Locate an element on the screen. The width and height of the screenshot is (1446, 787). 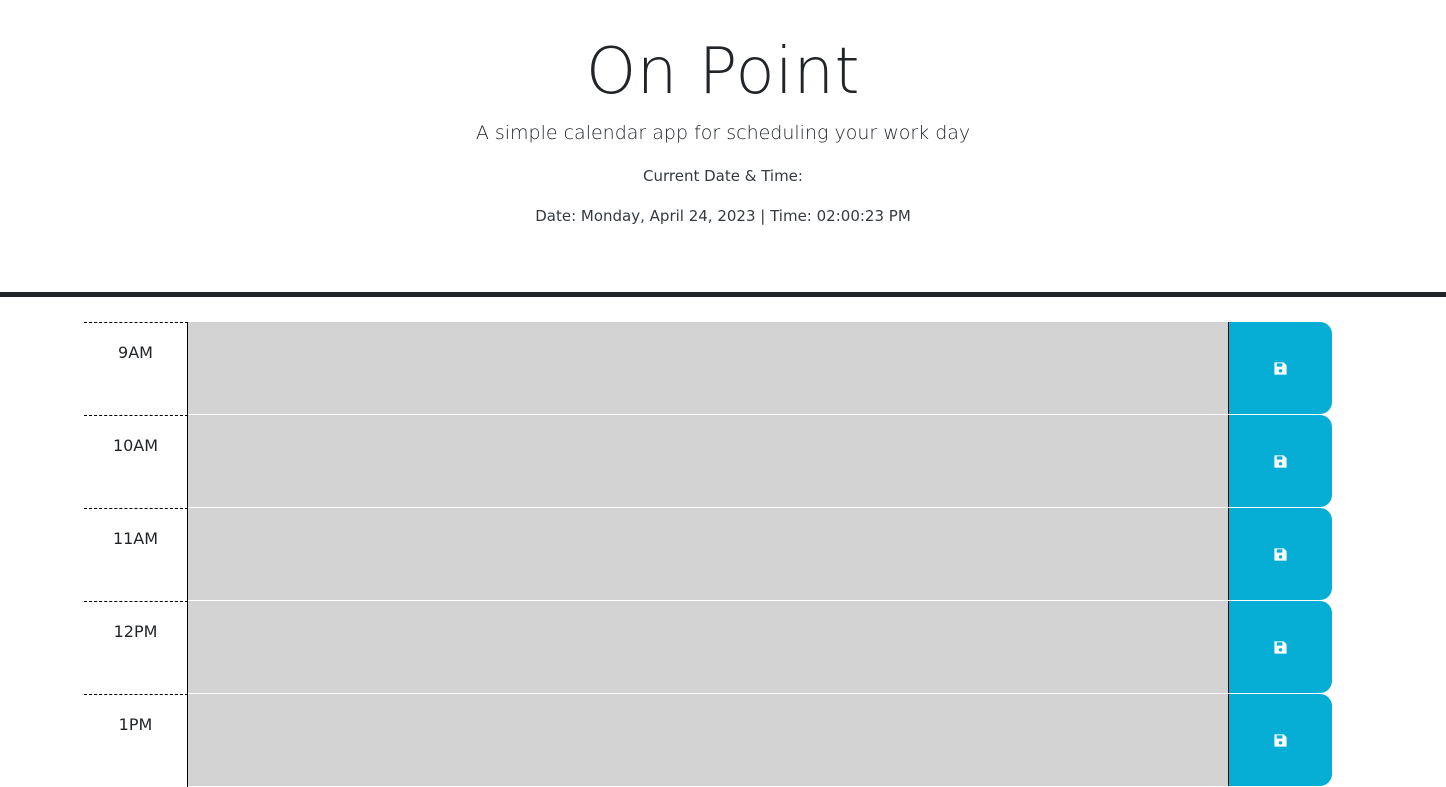
current-datetime-label: Current Date & Time: is located at coordinates (723, 176).